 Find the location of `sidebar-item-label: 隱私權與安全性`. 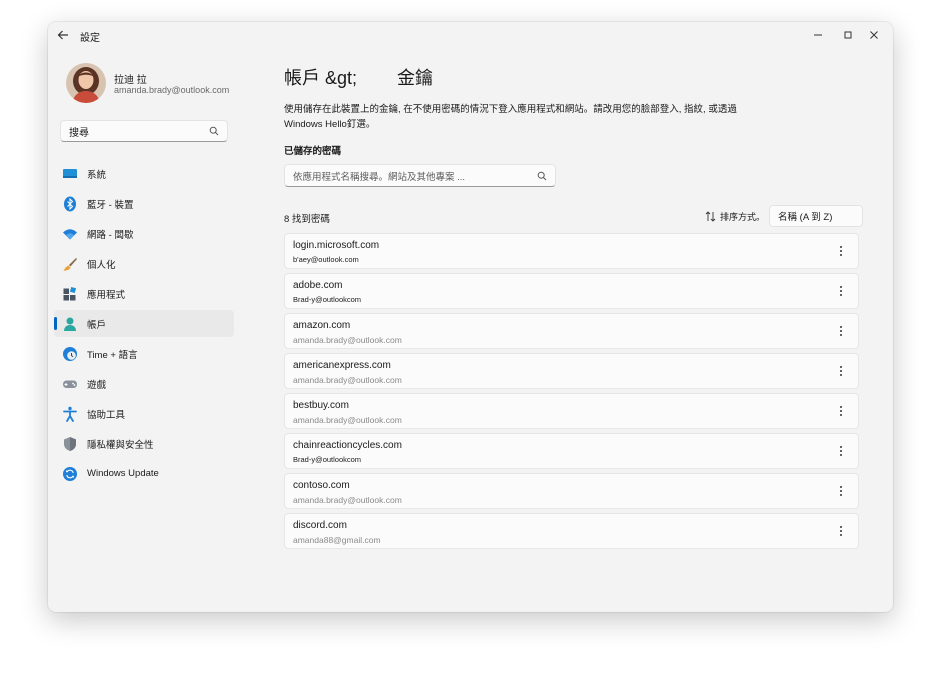

sidebar-item-label: 隱私權與安全性 is located at coordinates (120, 445).